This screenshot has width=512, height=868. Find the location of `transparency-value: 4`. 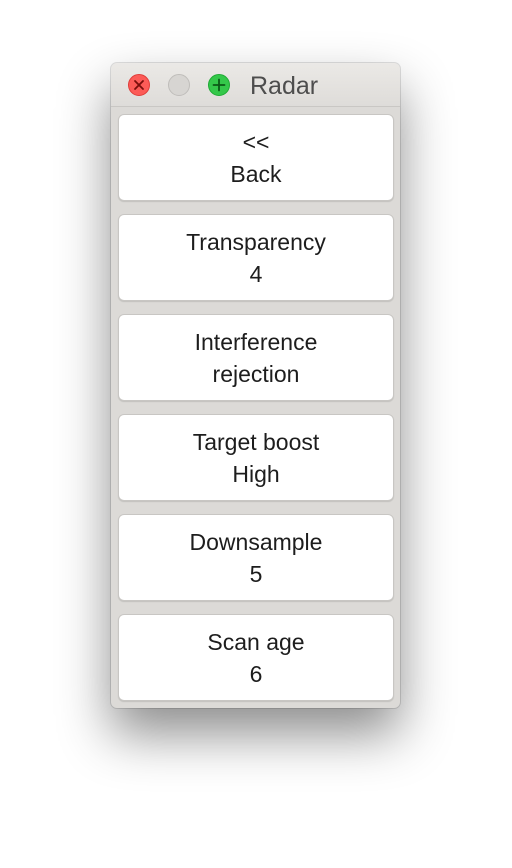

transparency-value: 4 is located at coordinates (256, 273).